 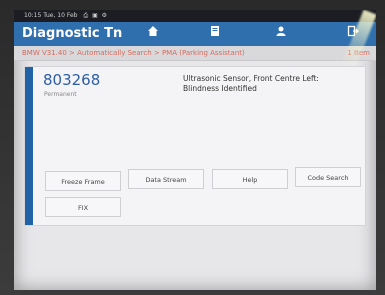 I want to click on status-icons: ⎙ ▣ ⚙, so click(x=96, y=15).